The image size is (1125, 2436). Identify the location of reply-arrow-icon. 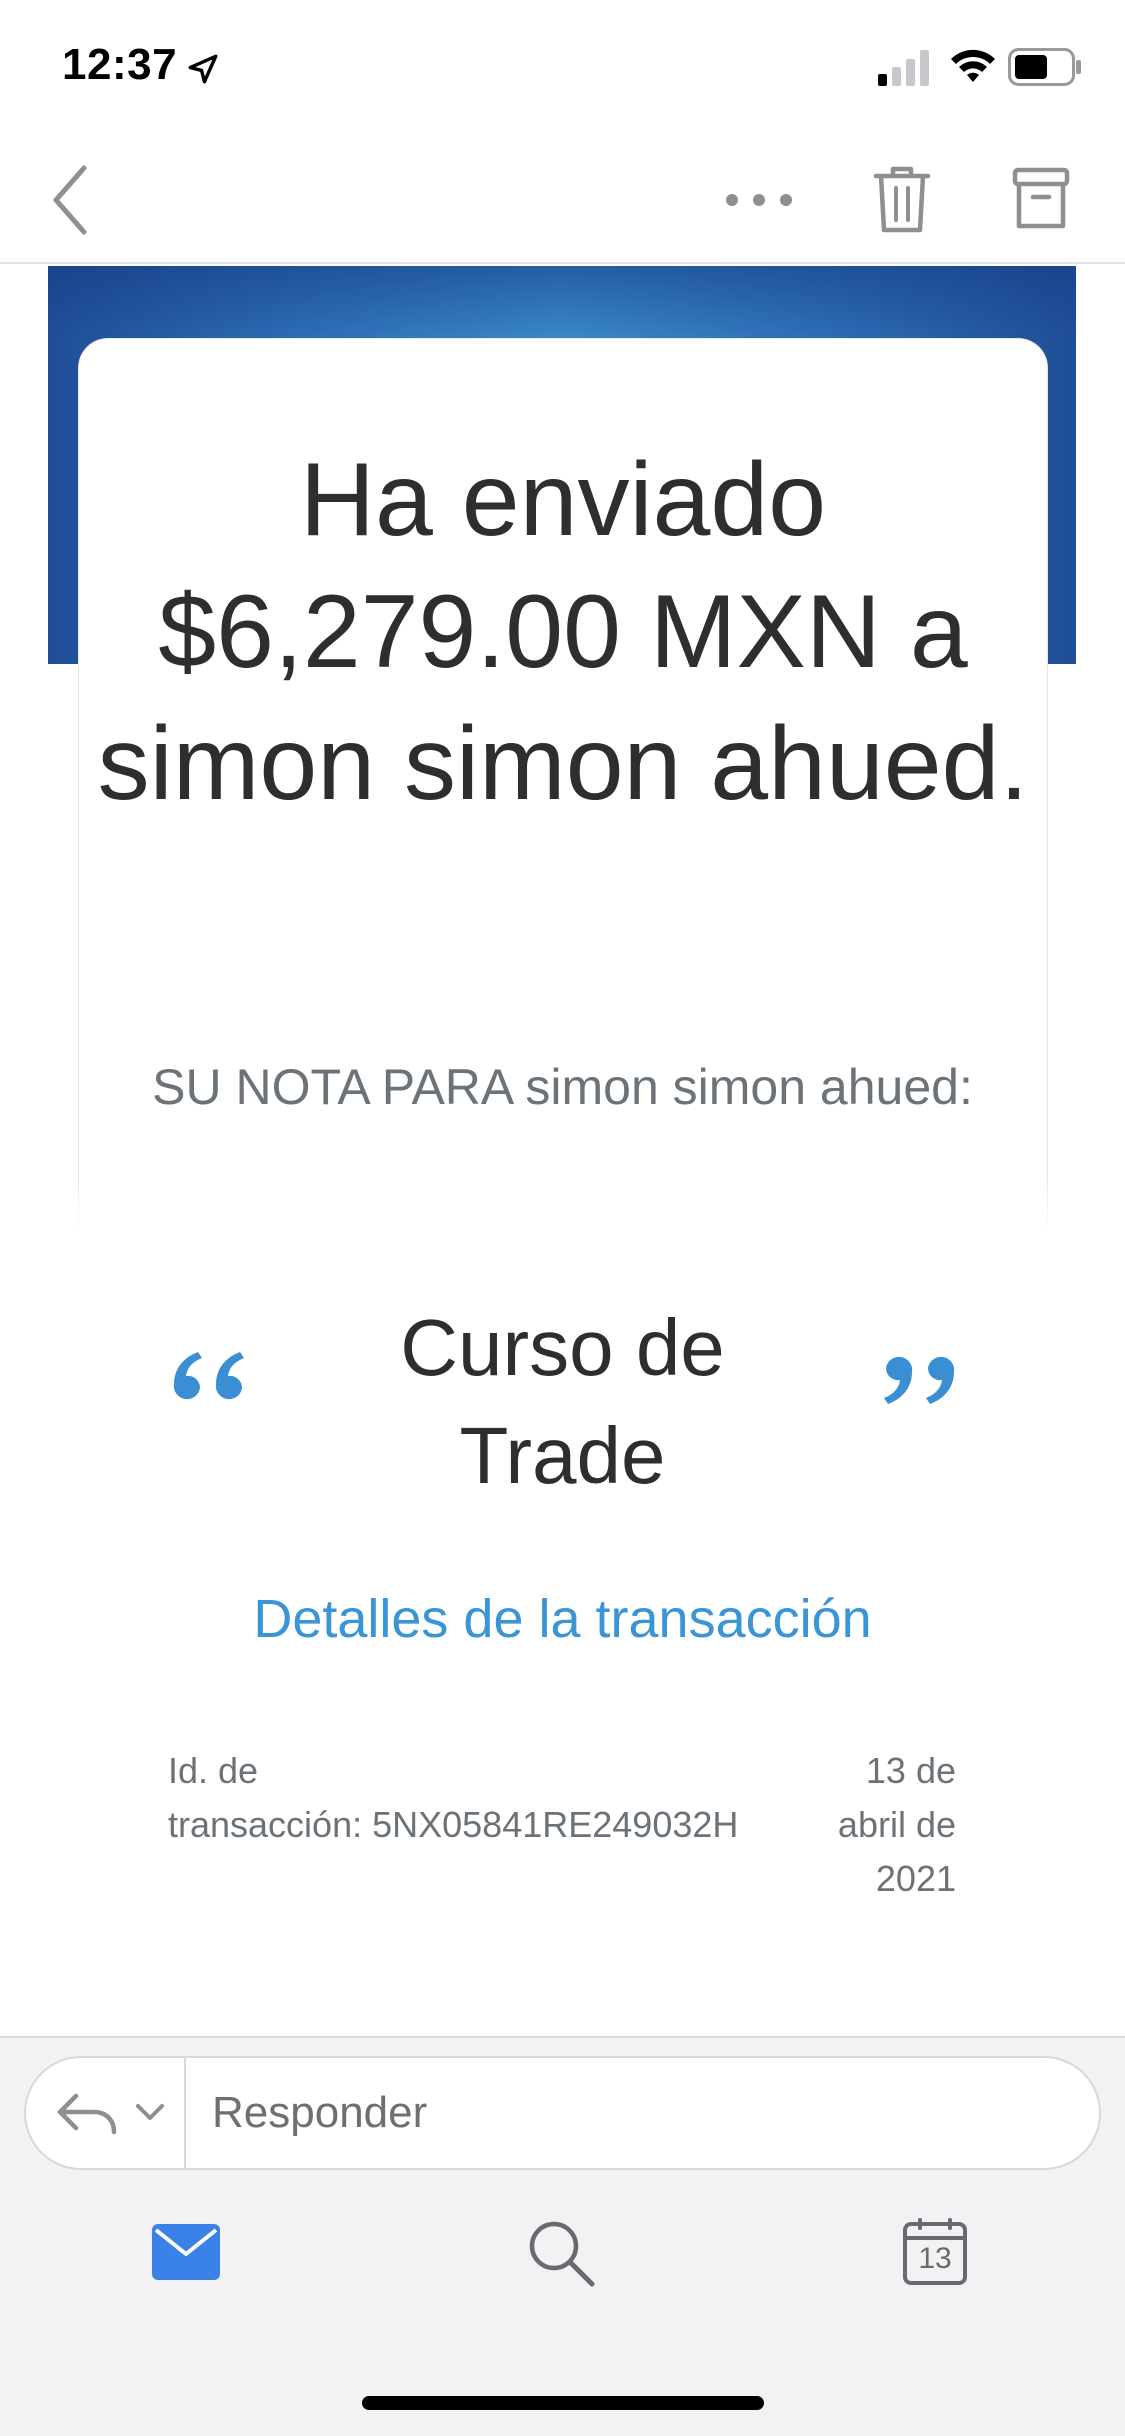
(87, 2114).